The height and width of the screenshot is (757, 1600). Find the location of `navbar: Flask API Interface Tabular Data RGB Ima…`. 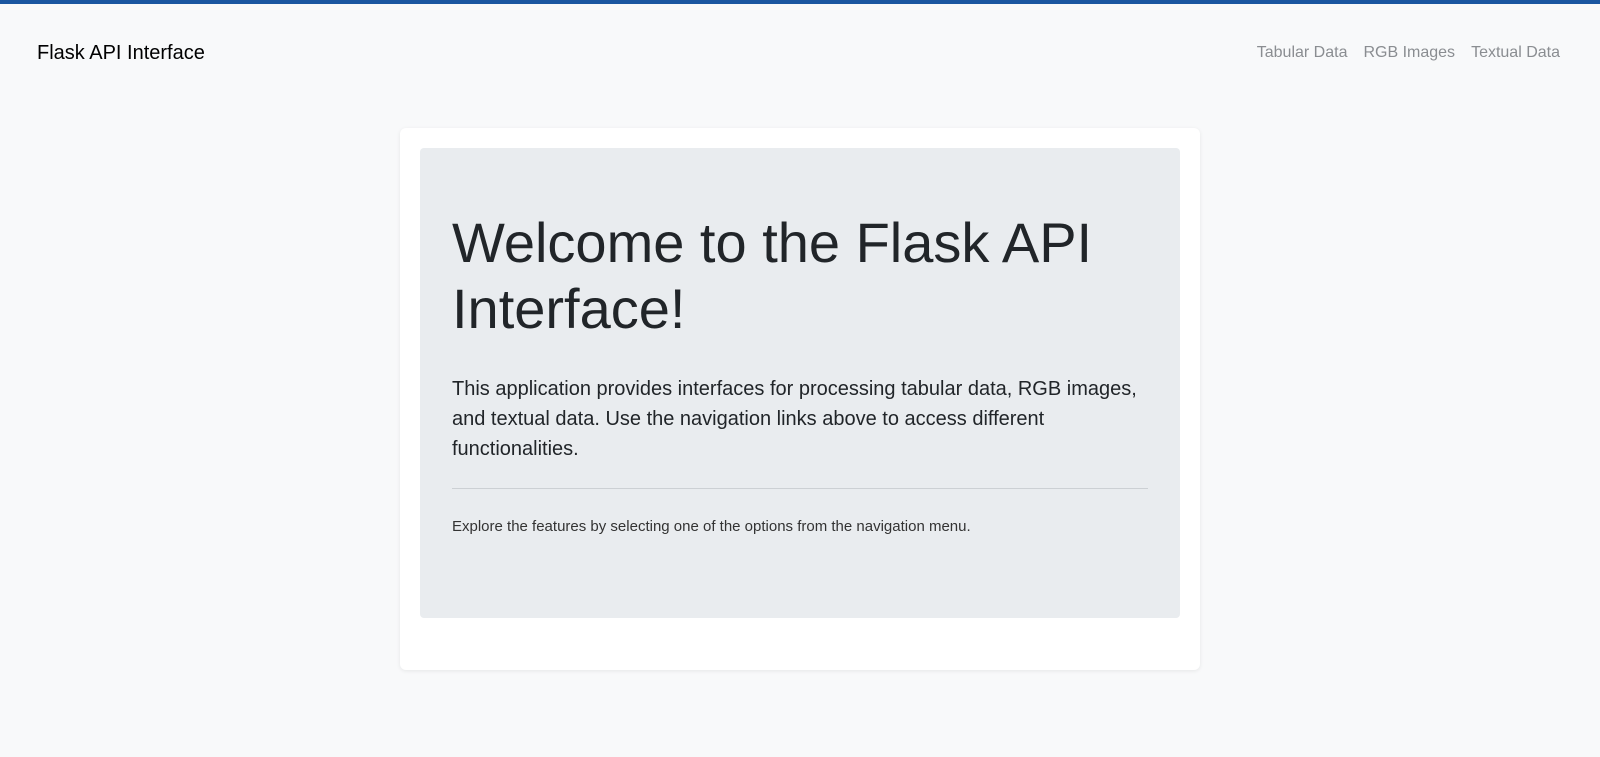

navbar: Flask API Interface Tabular Data RGB Ima… is located at coordinates (800, 54).